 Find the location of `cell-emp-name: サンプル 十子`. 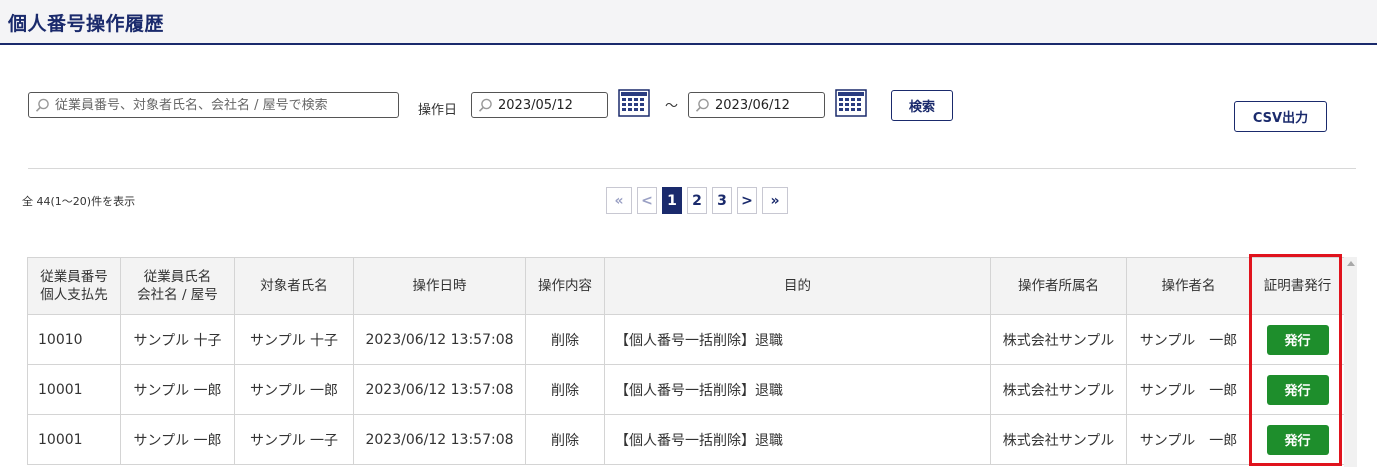

cell-emp-name: サンプル 十子 is located at coordinates (177, 339).